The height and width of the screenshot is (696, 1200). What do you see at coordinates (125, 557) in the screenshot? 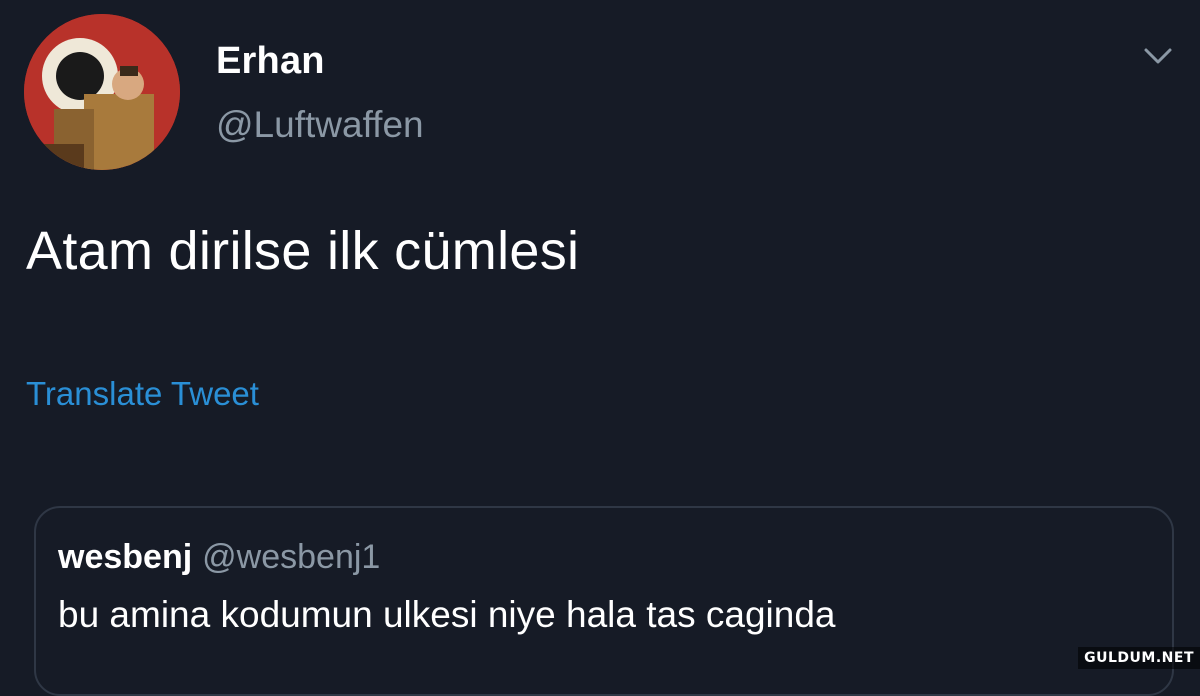
I see `quoted-display-name: wesbenj` at bounding box center [125, 557].